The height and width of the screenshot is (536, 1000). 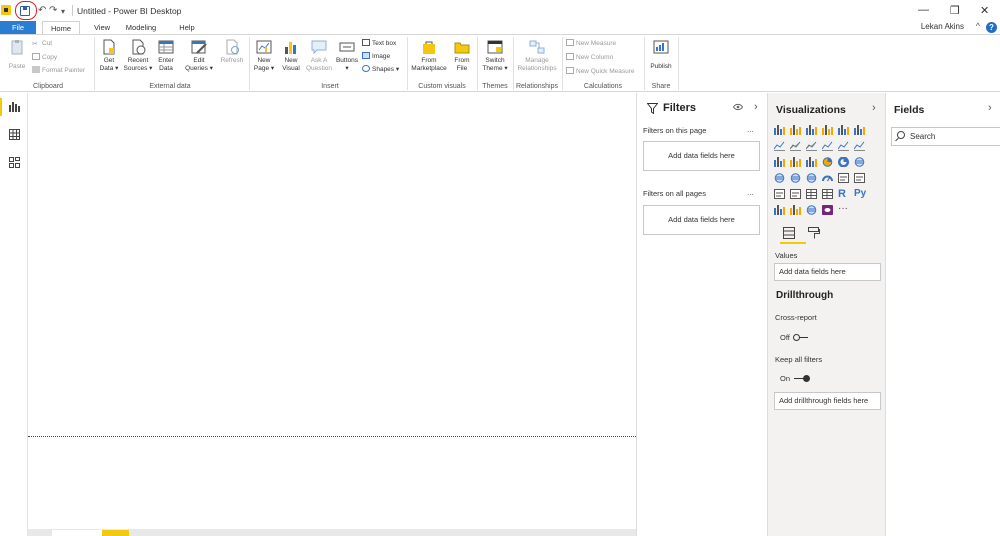 What do you see at coordinates (138, 56) in the screenshot?
I see `recent-sources-button: Recent Sources ▾` at bounding box center [138, 56].